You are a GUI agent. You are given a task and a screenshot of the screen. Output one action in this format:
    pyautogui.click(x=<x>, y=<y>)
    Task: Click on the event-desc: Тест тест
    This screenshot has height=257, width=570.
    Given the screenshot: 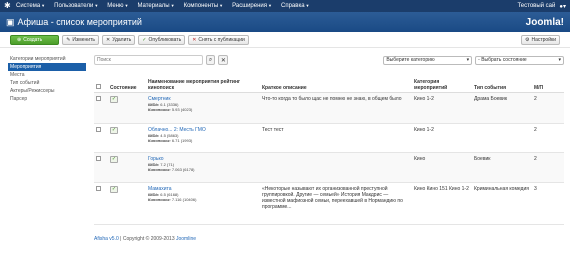 What is the action you would take?
    pyautogui.click(x=336, y=138)
    